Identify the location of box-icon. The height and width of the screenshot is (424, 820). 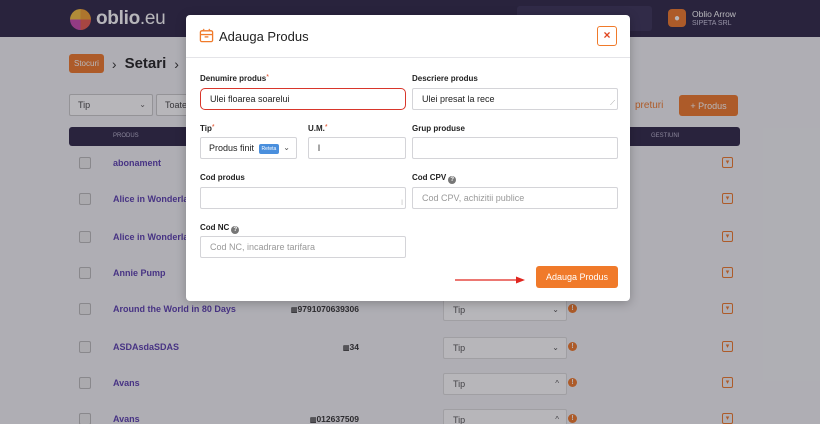
(206, 35).